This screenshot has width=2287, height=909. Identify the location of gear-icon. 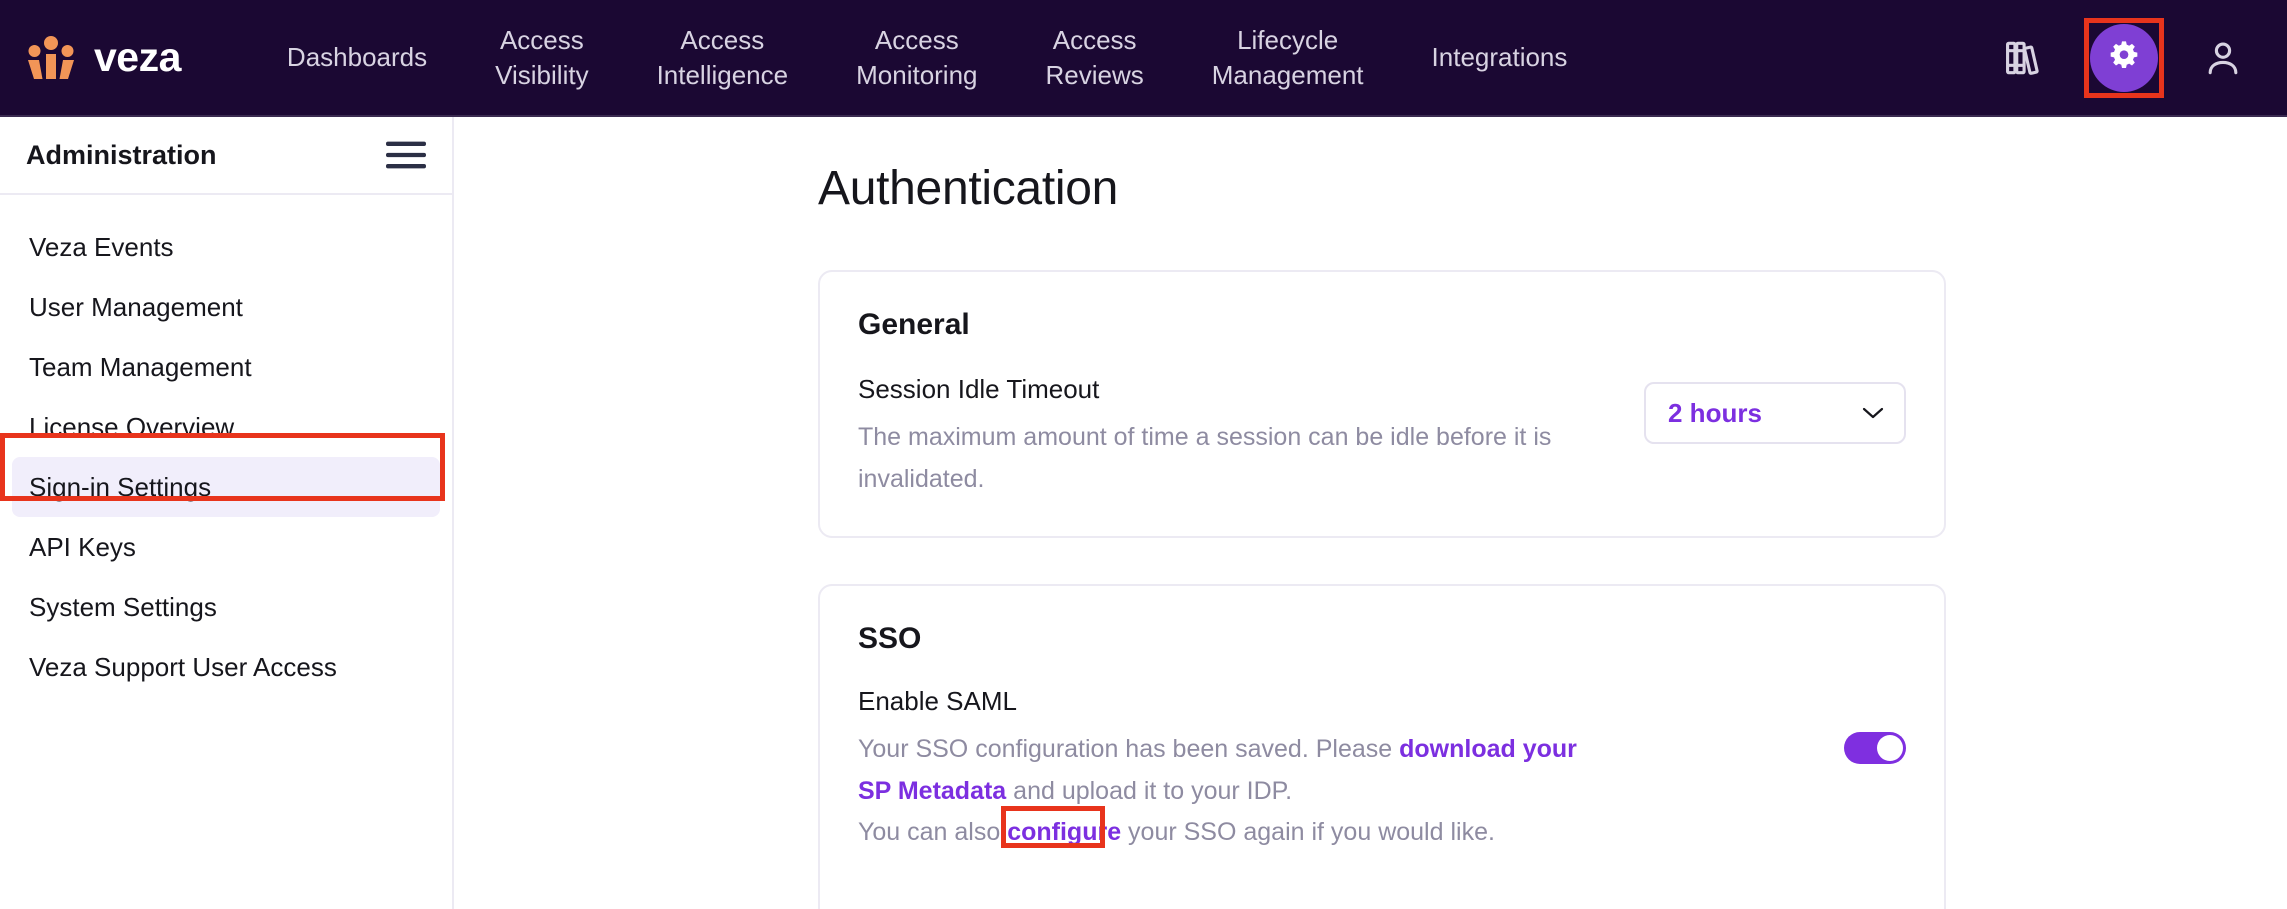
(2124, 57).